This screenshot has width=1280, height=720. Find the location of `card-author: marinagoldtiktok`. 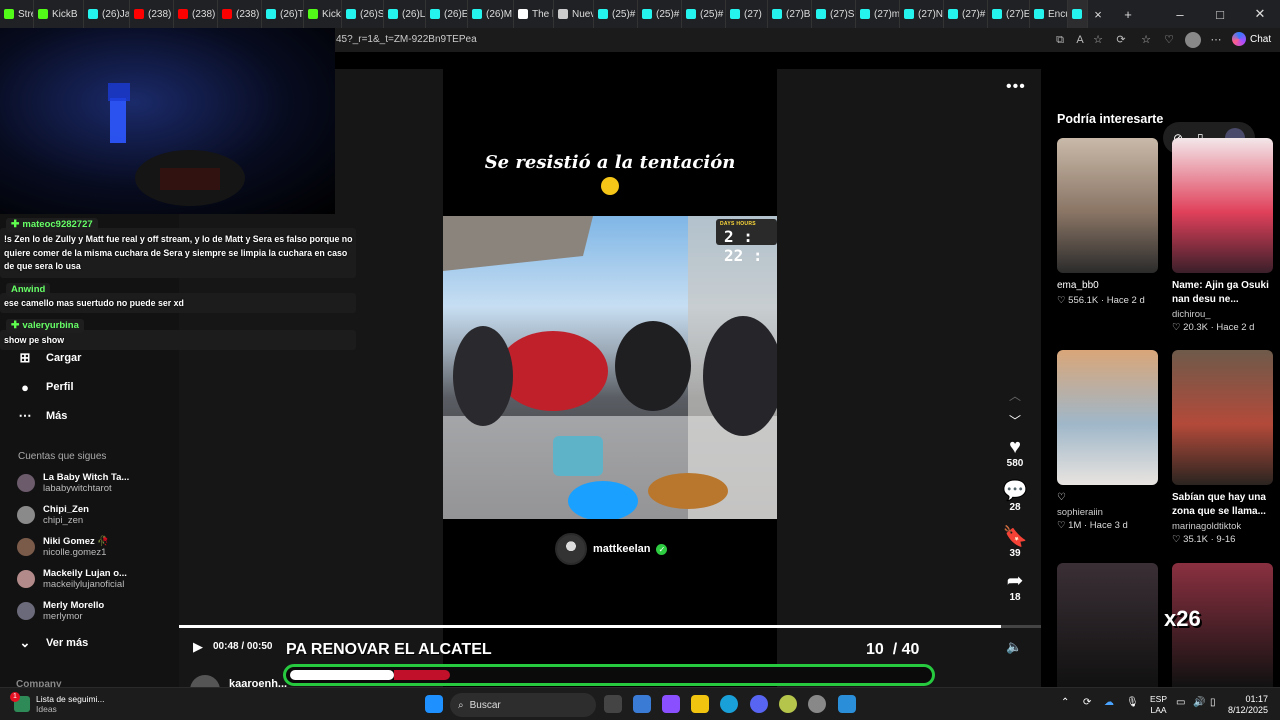

card-author: marinagoldtiktok is located at coordinates (1222, 526).